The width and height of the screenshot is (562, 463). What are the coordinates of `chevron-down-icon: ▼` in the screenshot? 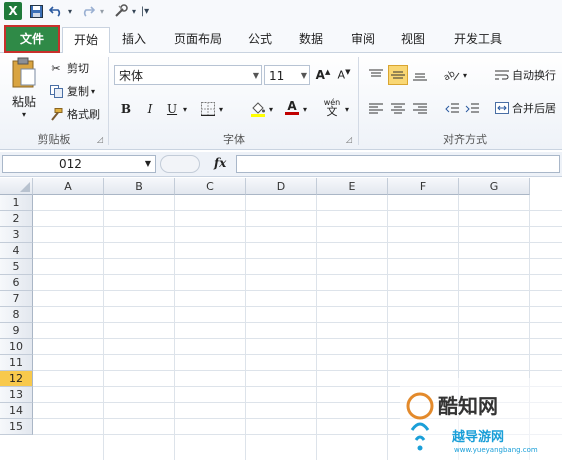 It's located at (148, 164).